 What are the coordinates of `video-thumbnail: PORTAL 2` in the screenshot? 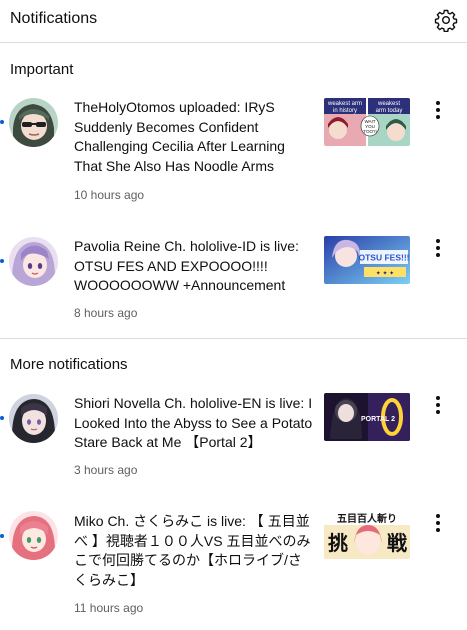 It's located at (367, 417).